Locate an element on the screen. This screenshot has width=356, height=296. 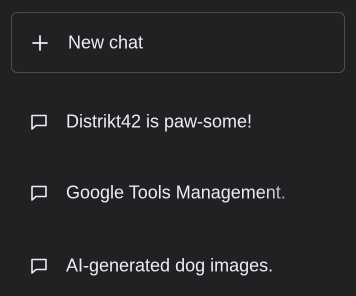
chat-history-label: AI-generated dog images. is located at coordinates (170, 265).